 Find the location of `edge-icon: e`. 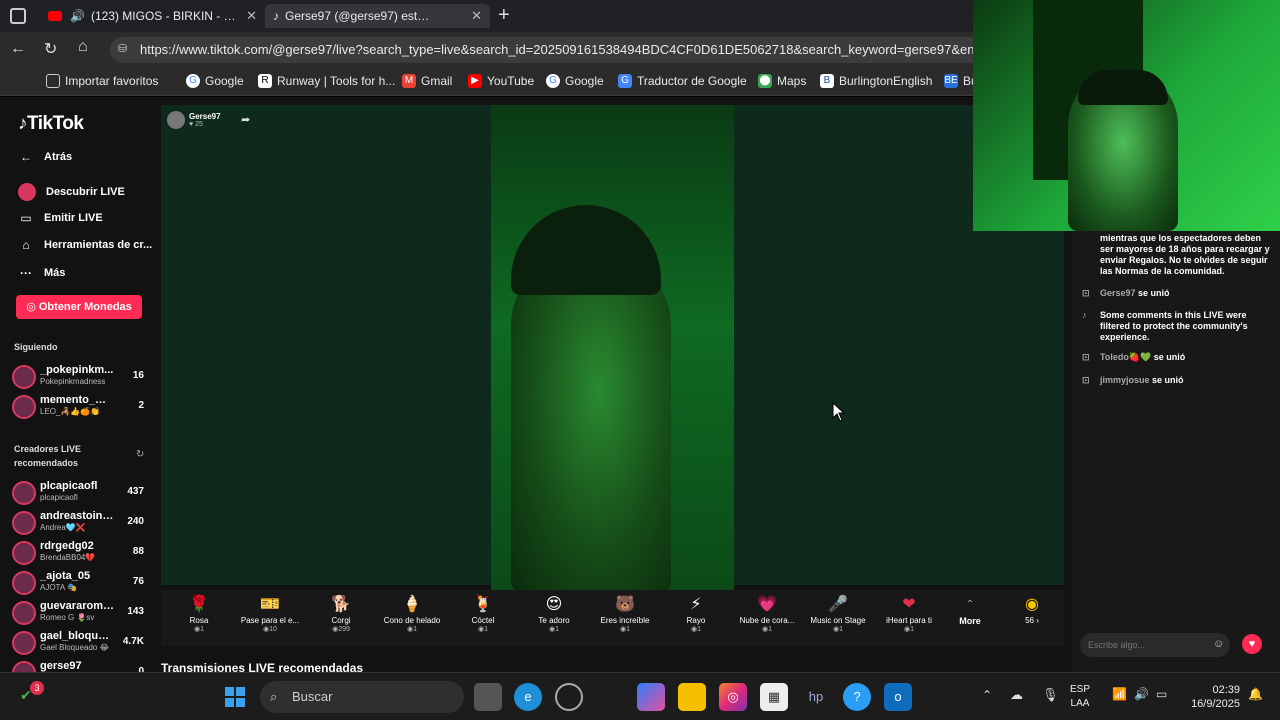

edge-icon: e is located at coordinates (528, 697).